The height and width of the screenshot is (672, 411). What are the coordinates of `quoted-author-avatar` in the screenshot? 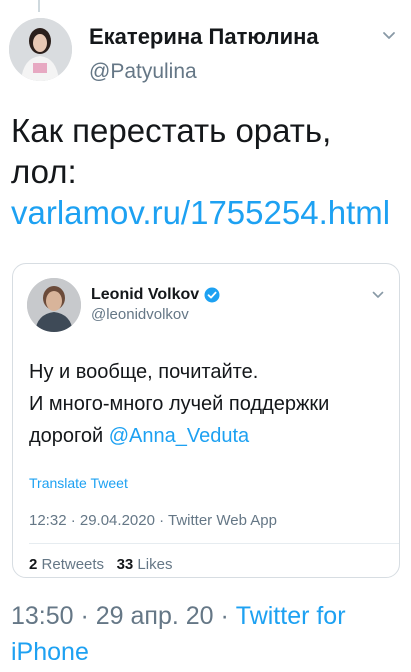 It's located at (54, 305).